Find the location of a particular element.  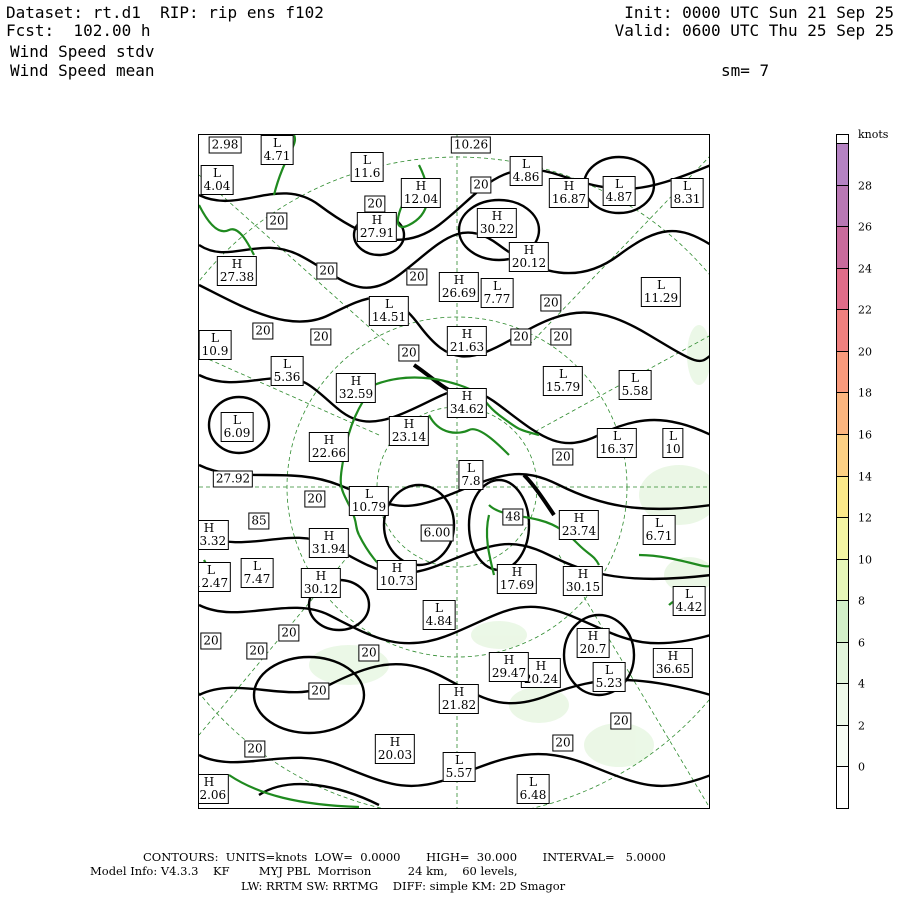

center-value: 10.9 is located at coordinates (215, 351).